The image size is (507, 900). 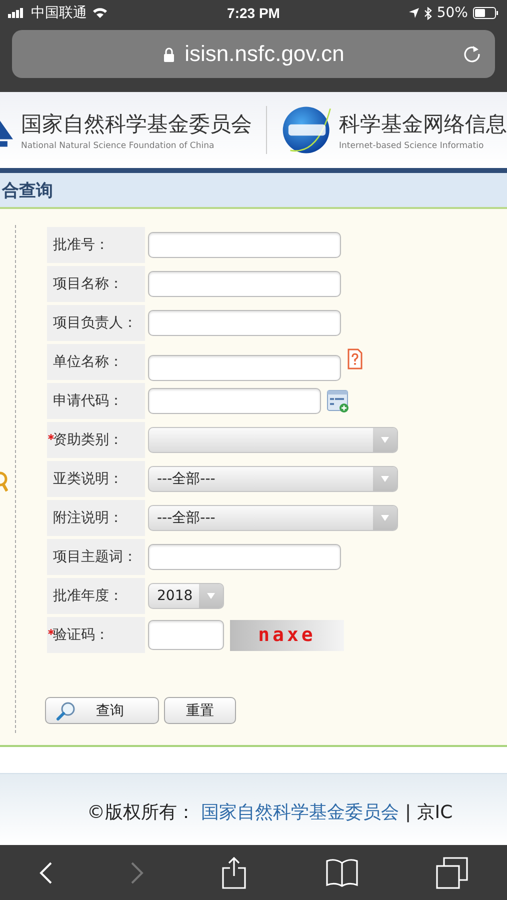 What do you see at coordinates (88, 518) in the screenshot?
I see `label-text: 附注说明：` at bounding box center [88, 518].